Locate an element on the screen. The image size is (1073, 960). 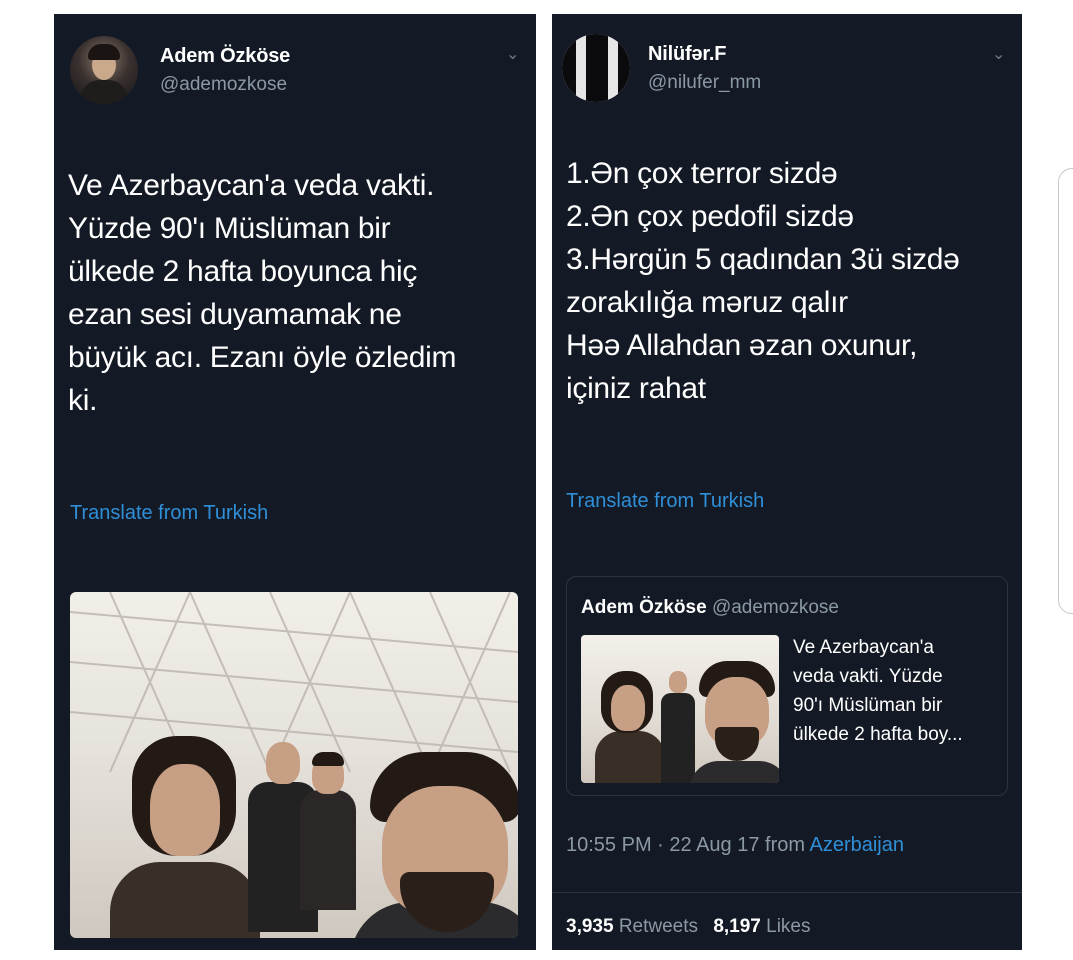
likes-label: Likes is located at coordinates (788, 926).